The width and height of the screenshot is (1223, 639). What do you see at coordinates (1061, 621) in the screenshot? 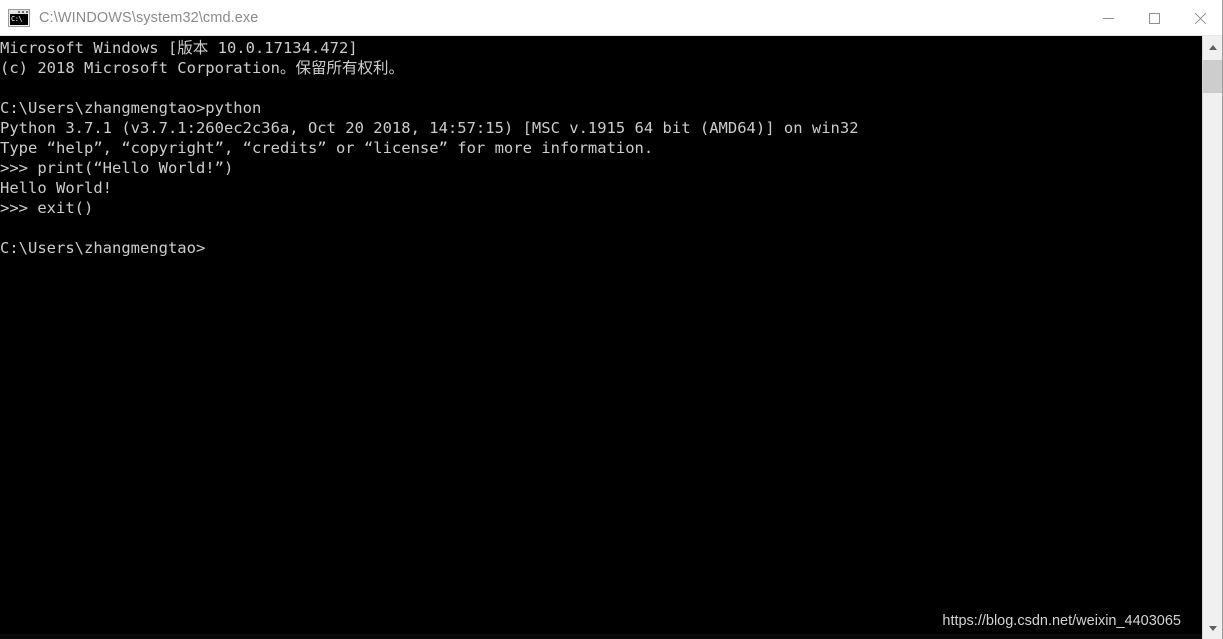
I see `watermark: https://blog.csdn.net/weixin_4403065` at bounding box center [1061, 621].